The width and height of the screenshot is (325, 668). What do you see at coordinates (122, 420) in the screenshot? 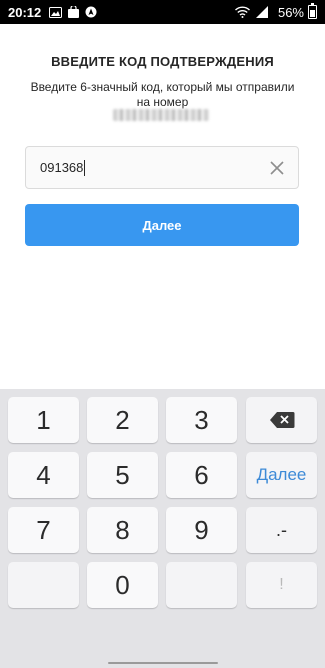
I see `key-2: 2` at bounding box center [122, 420].